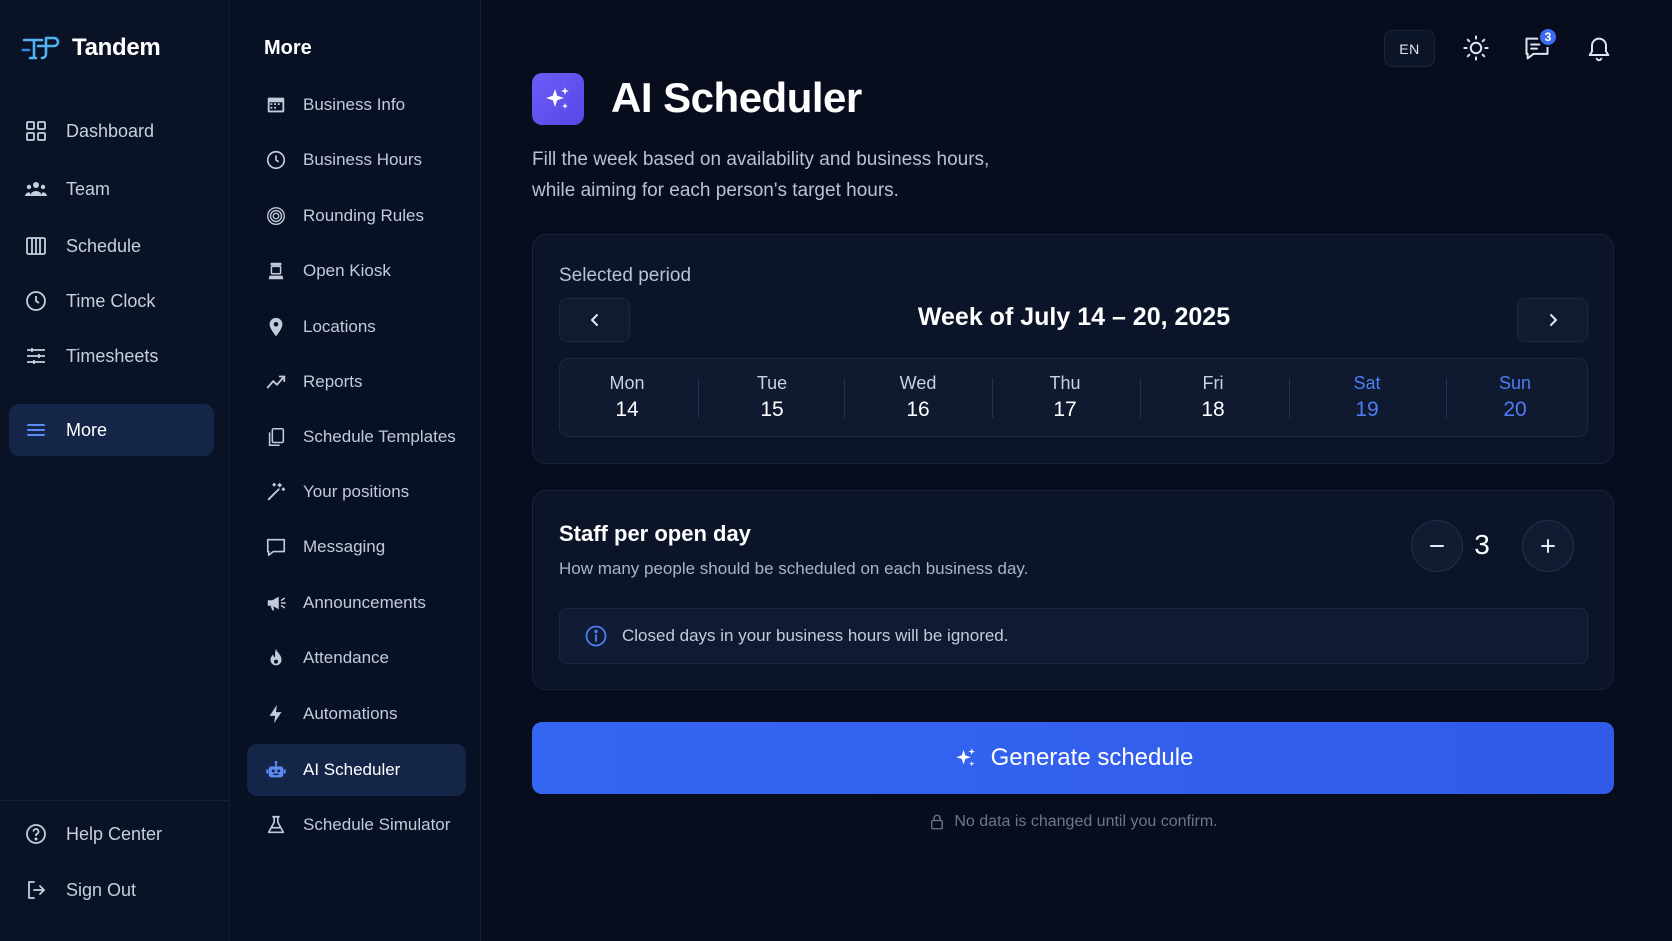  Describe the element at coordinates (356, 825) in the screenshot. I see `more-item-schedule-simulator: Schedule Simulator` at that location.